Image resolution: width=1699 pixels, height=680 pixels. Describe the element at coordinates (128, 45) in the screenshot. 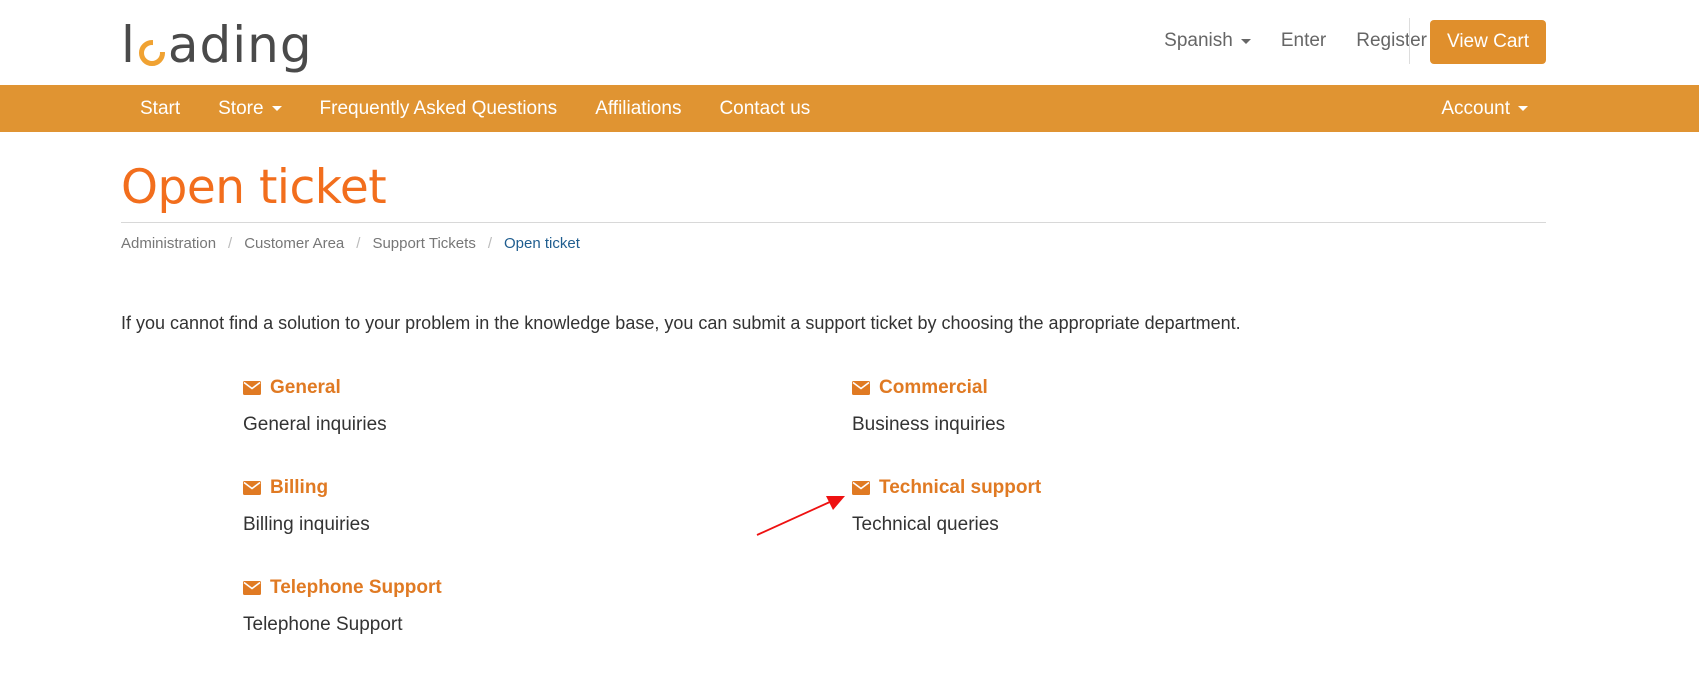

I see `logo-text-start: l` at that location.